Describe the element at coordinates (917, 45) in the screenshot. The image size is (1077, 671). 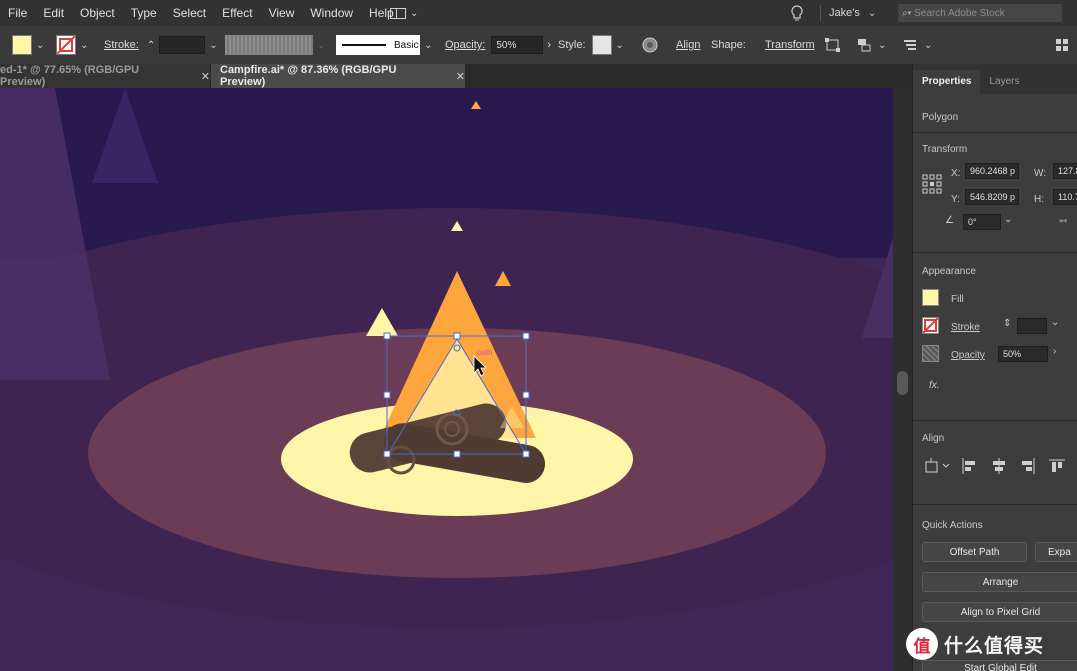
I see `isolate-icon: ⌄` at that location.